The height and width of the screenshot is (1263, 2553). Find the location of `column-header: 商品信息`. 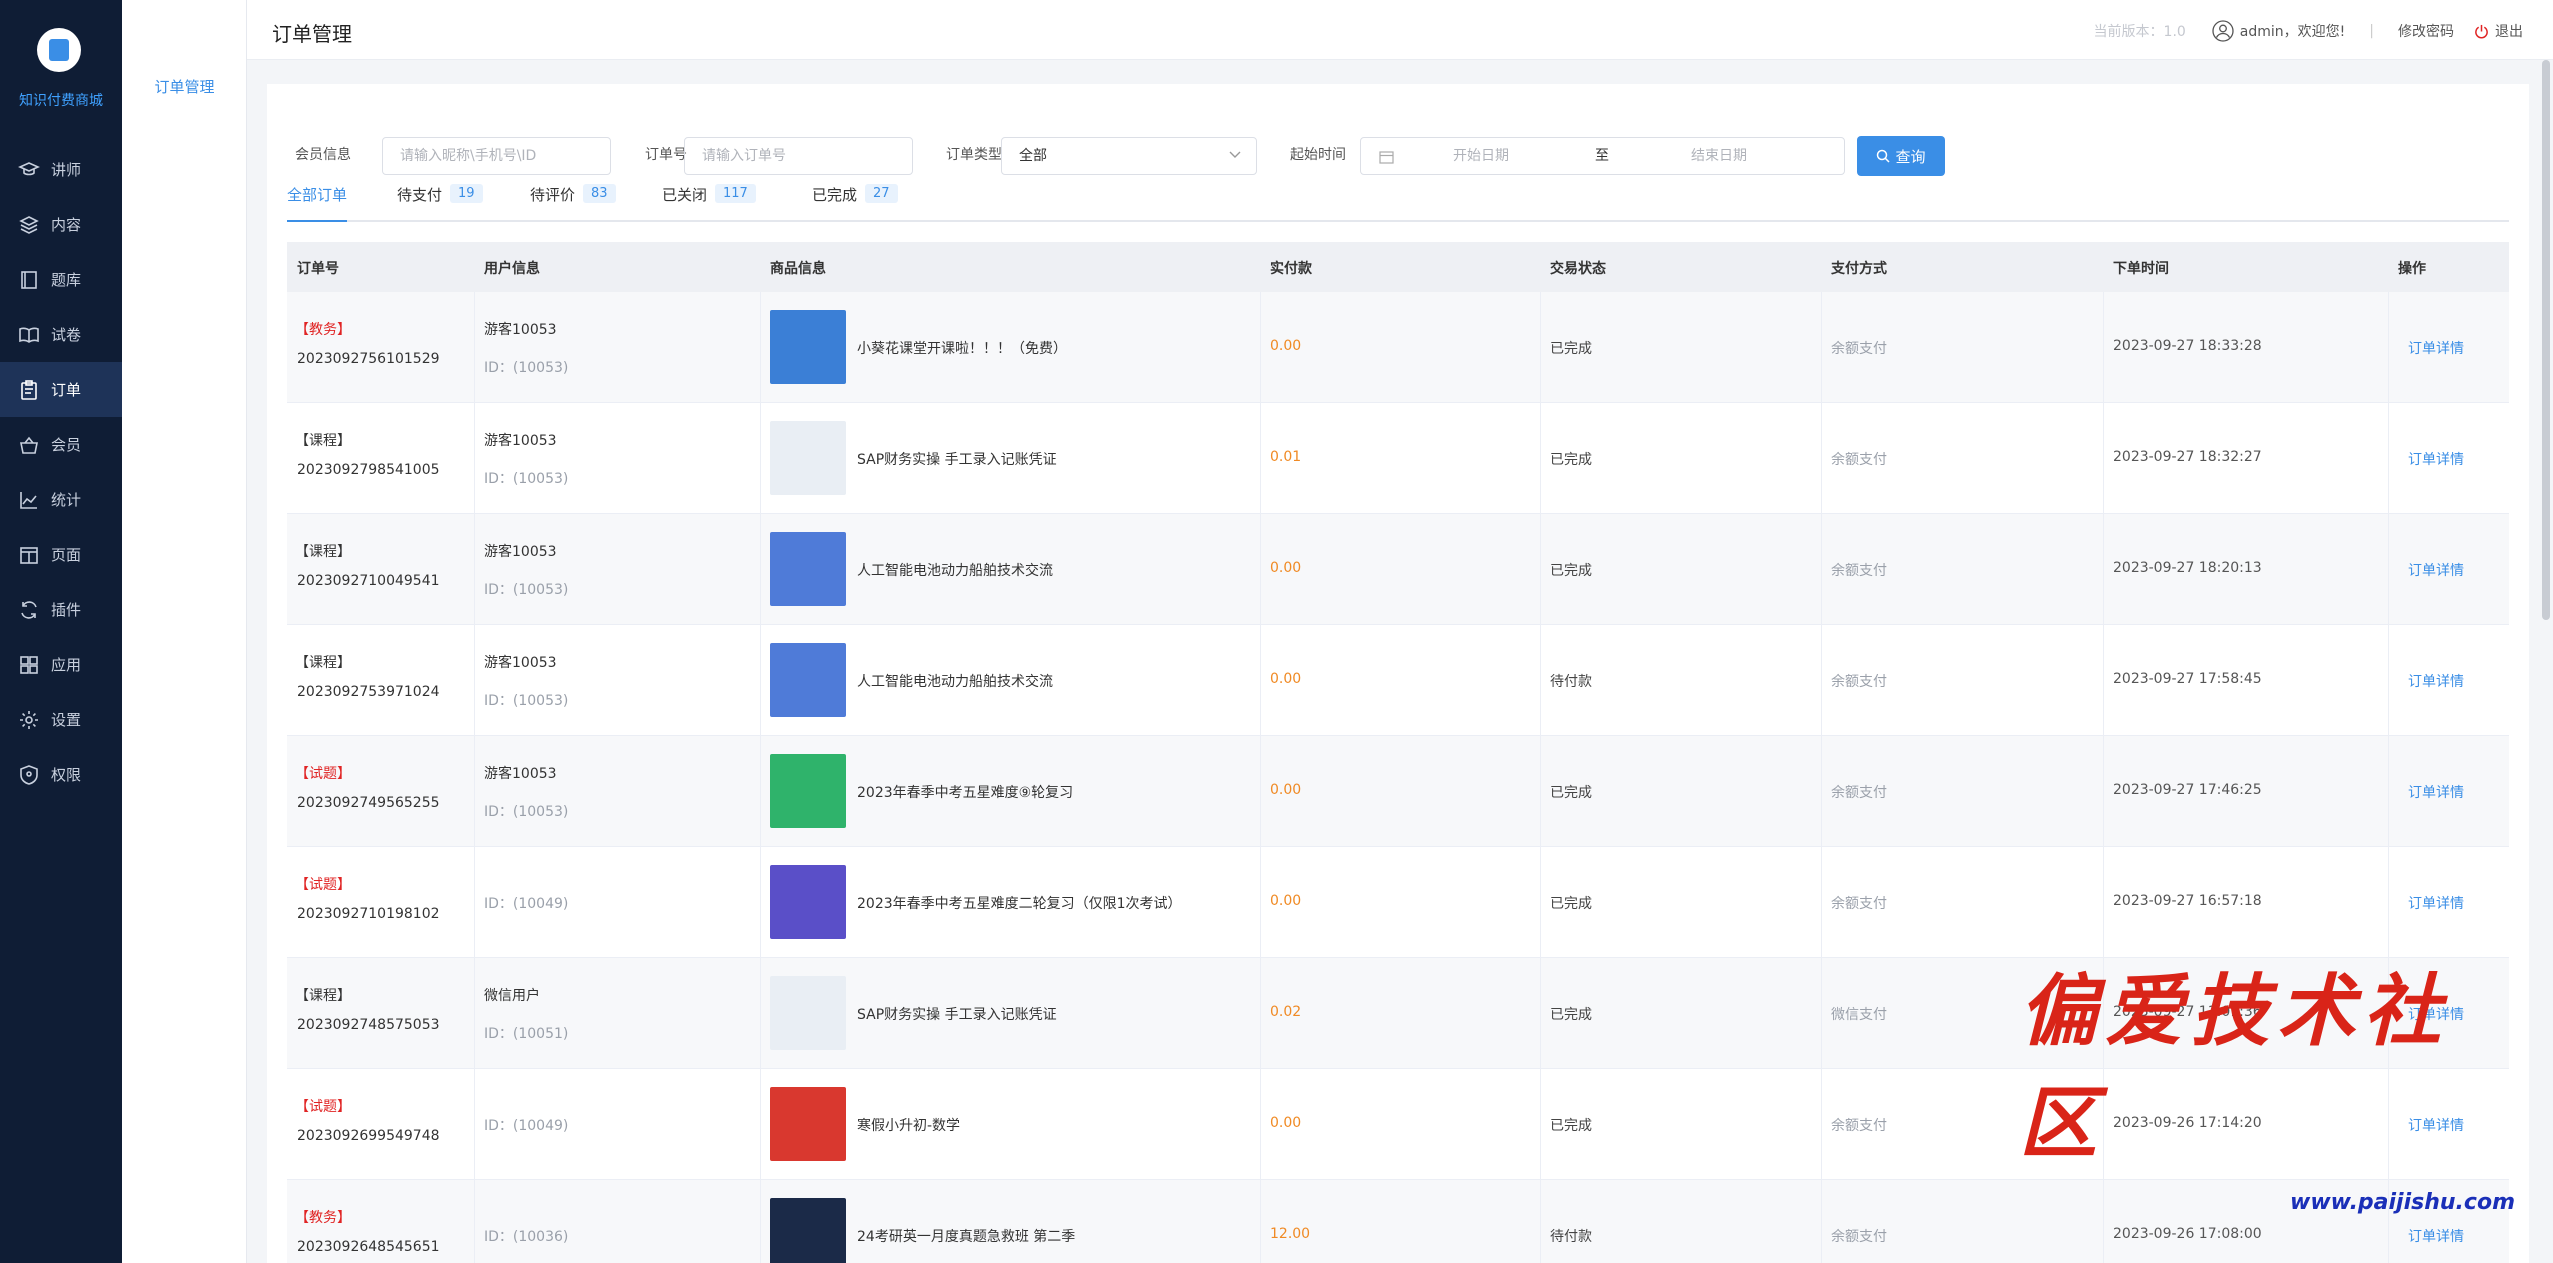

column-header: 商品信息 is located at coordinates (798, 269).